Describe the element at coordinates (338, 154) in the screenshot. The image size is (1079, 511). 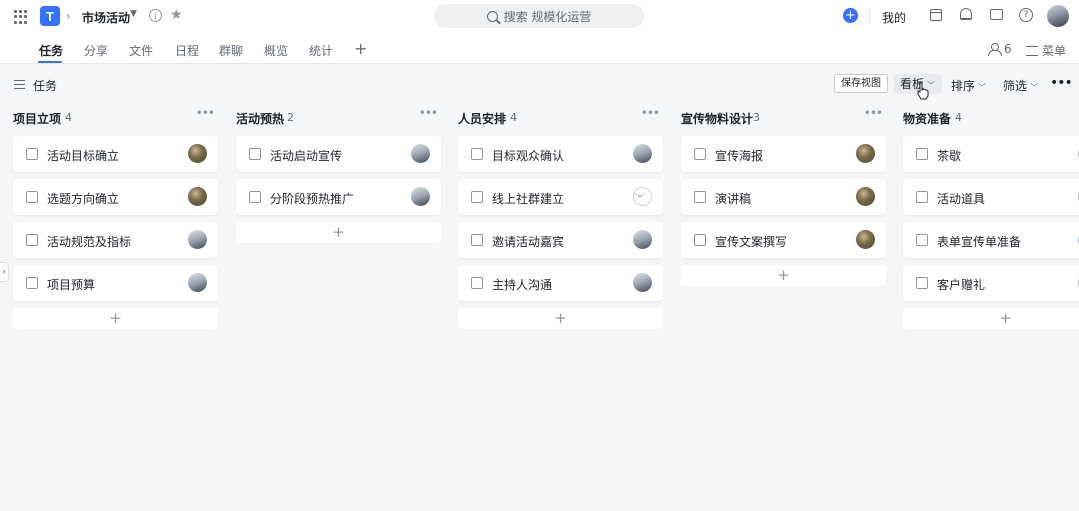
I see `task-card: 活动启动宣传` at that location.